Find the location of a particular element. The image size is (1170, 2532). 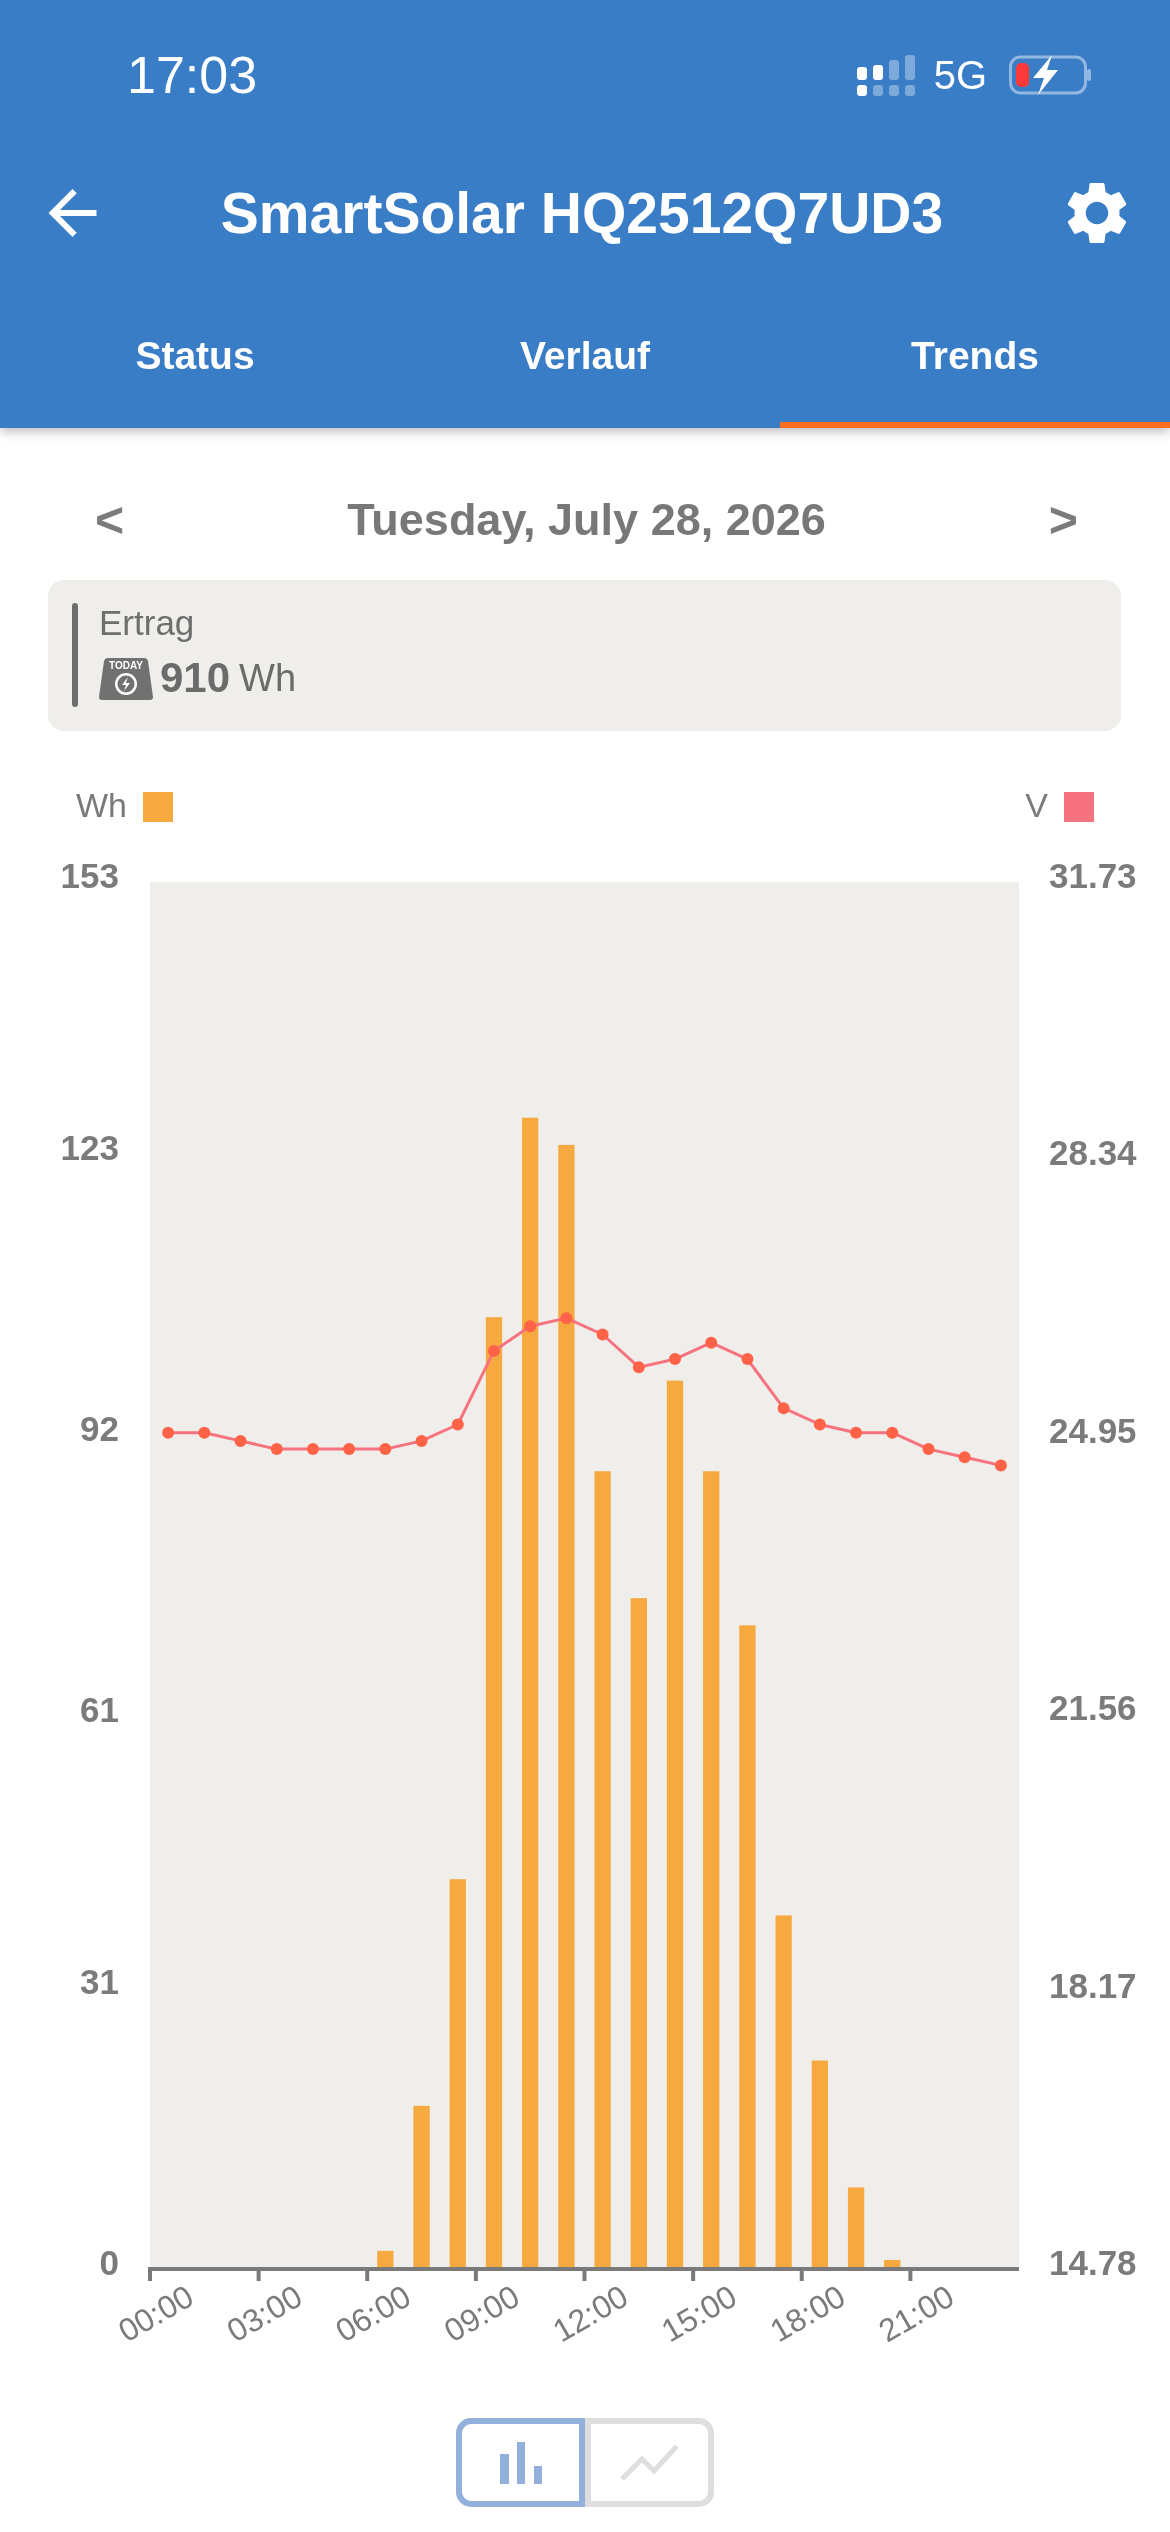

y-axis-label: 24.95 is located at coordinates (1093, 1430).